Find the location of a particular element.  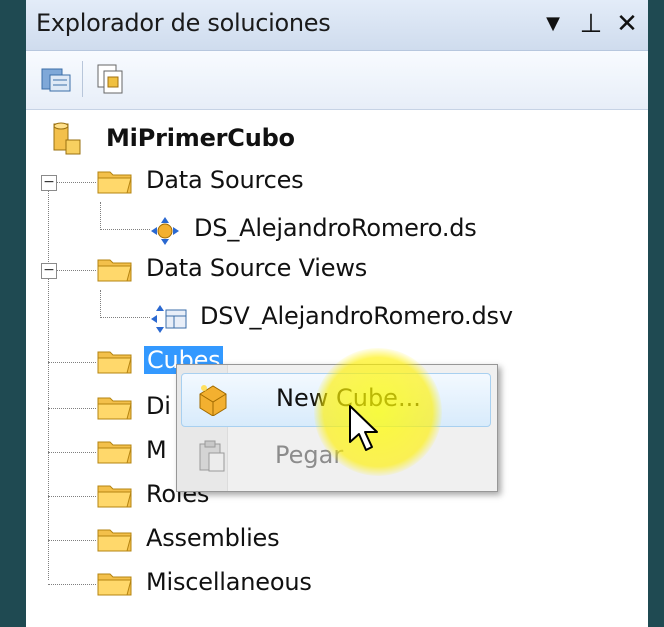

show-all-files-icon is located at coordinates (110, 79).